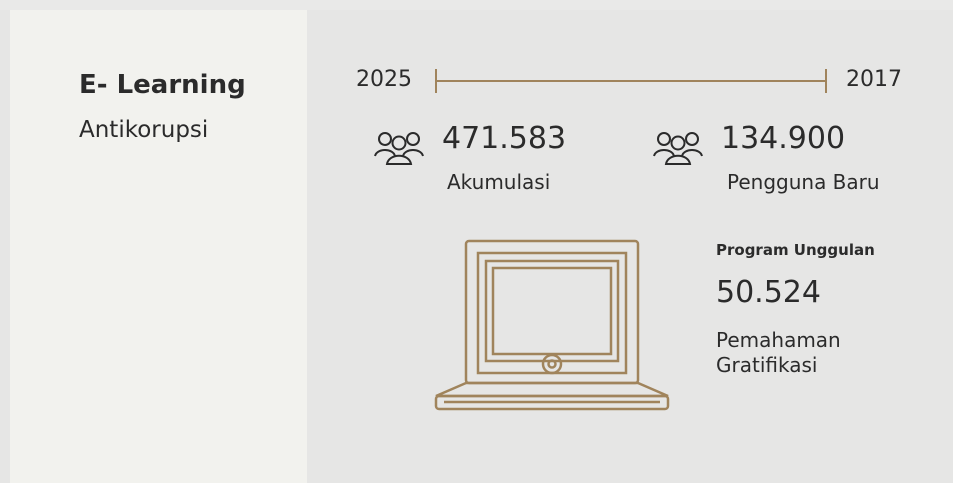 The height and width of the screenshot is (483, 953). I want to click on stat-accumulation-label: Akumulasi, so click(499, 182).